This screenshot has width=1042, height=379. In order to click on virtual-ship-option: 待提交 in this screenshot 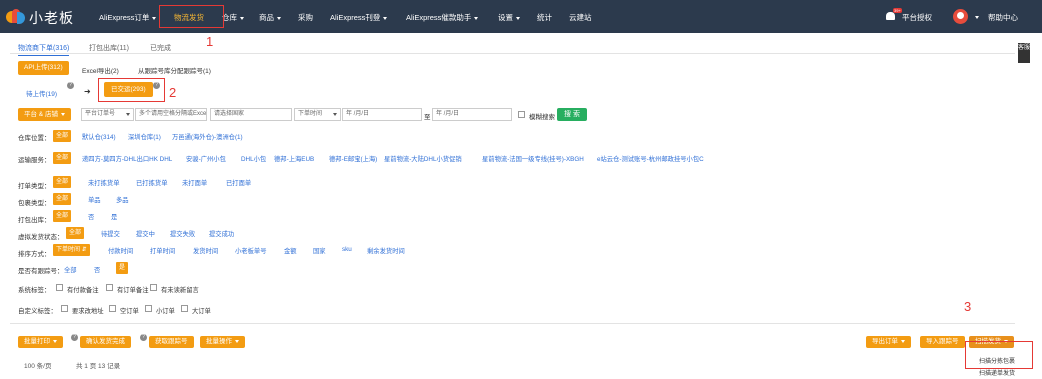, I will do `click(110, 233)`.